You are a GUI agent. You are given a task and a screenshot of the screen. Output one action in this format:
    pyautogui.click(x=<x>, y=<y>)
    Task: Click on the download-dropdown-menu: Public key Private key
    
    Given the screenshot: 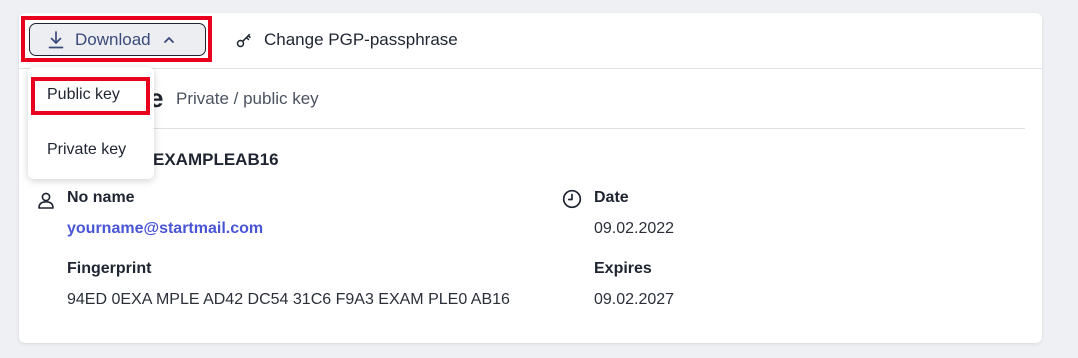 What is the action you would take?
    pyautogui.click(x=91, y=123)
    